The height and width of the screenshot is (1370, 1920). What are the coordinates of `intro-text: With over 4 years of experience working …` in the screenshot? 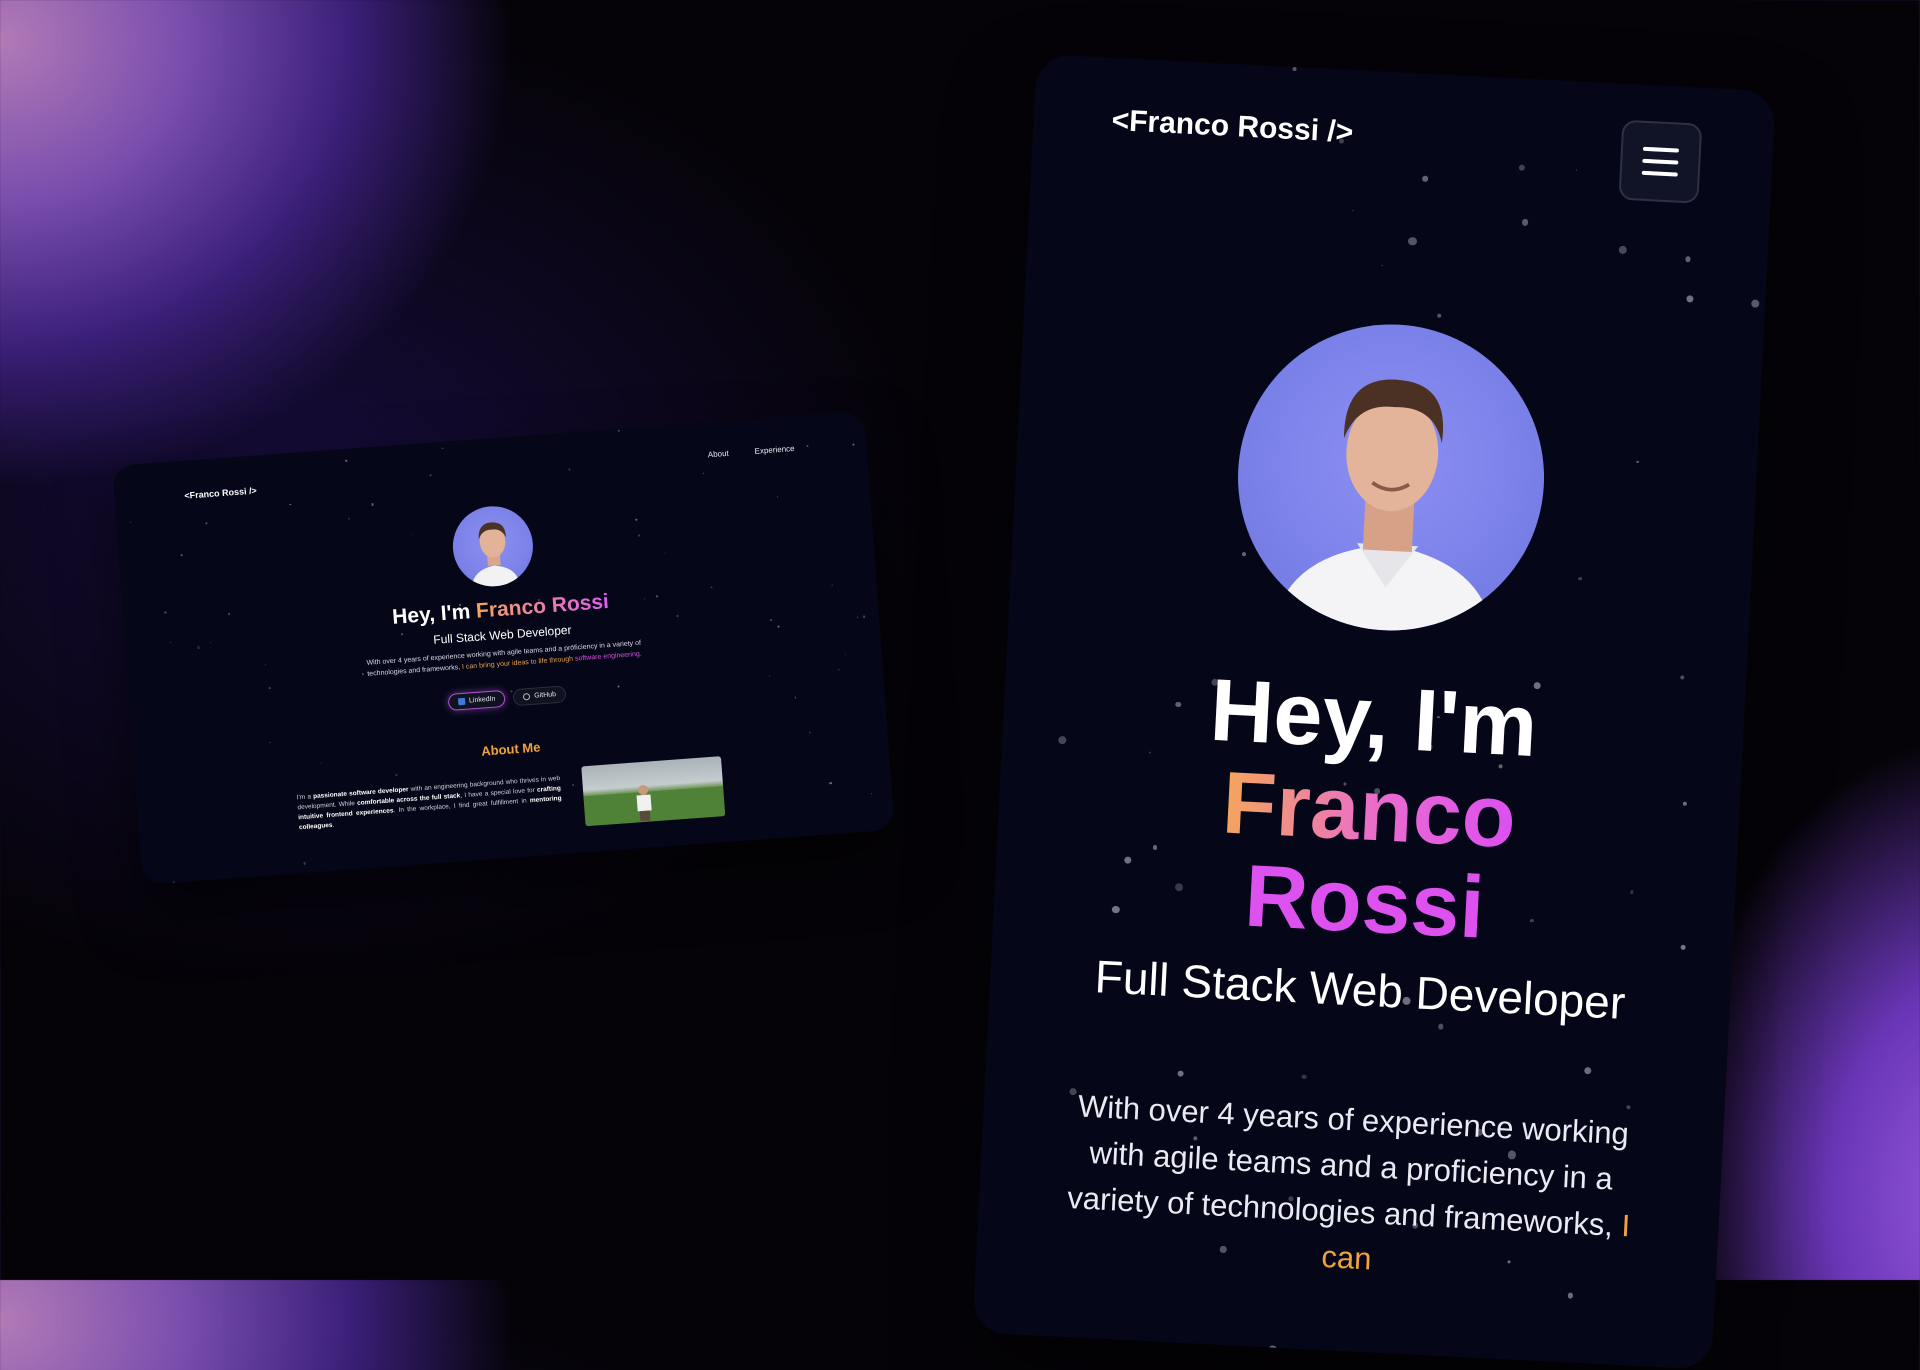 It's located at (1348, 1166).